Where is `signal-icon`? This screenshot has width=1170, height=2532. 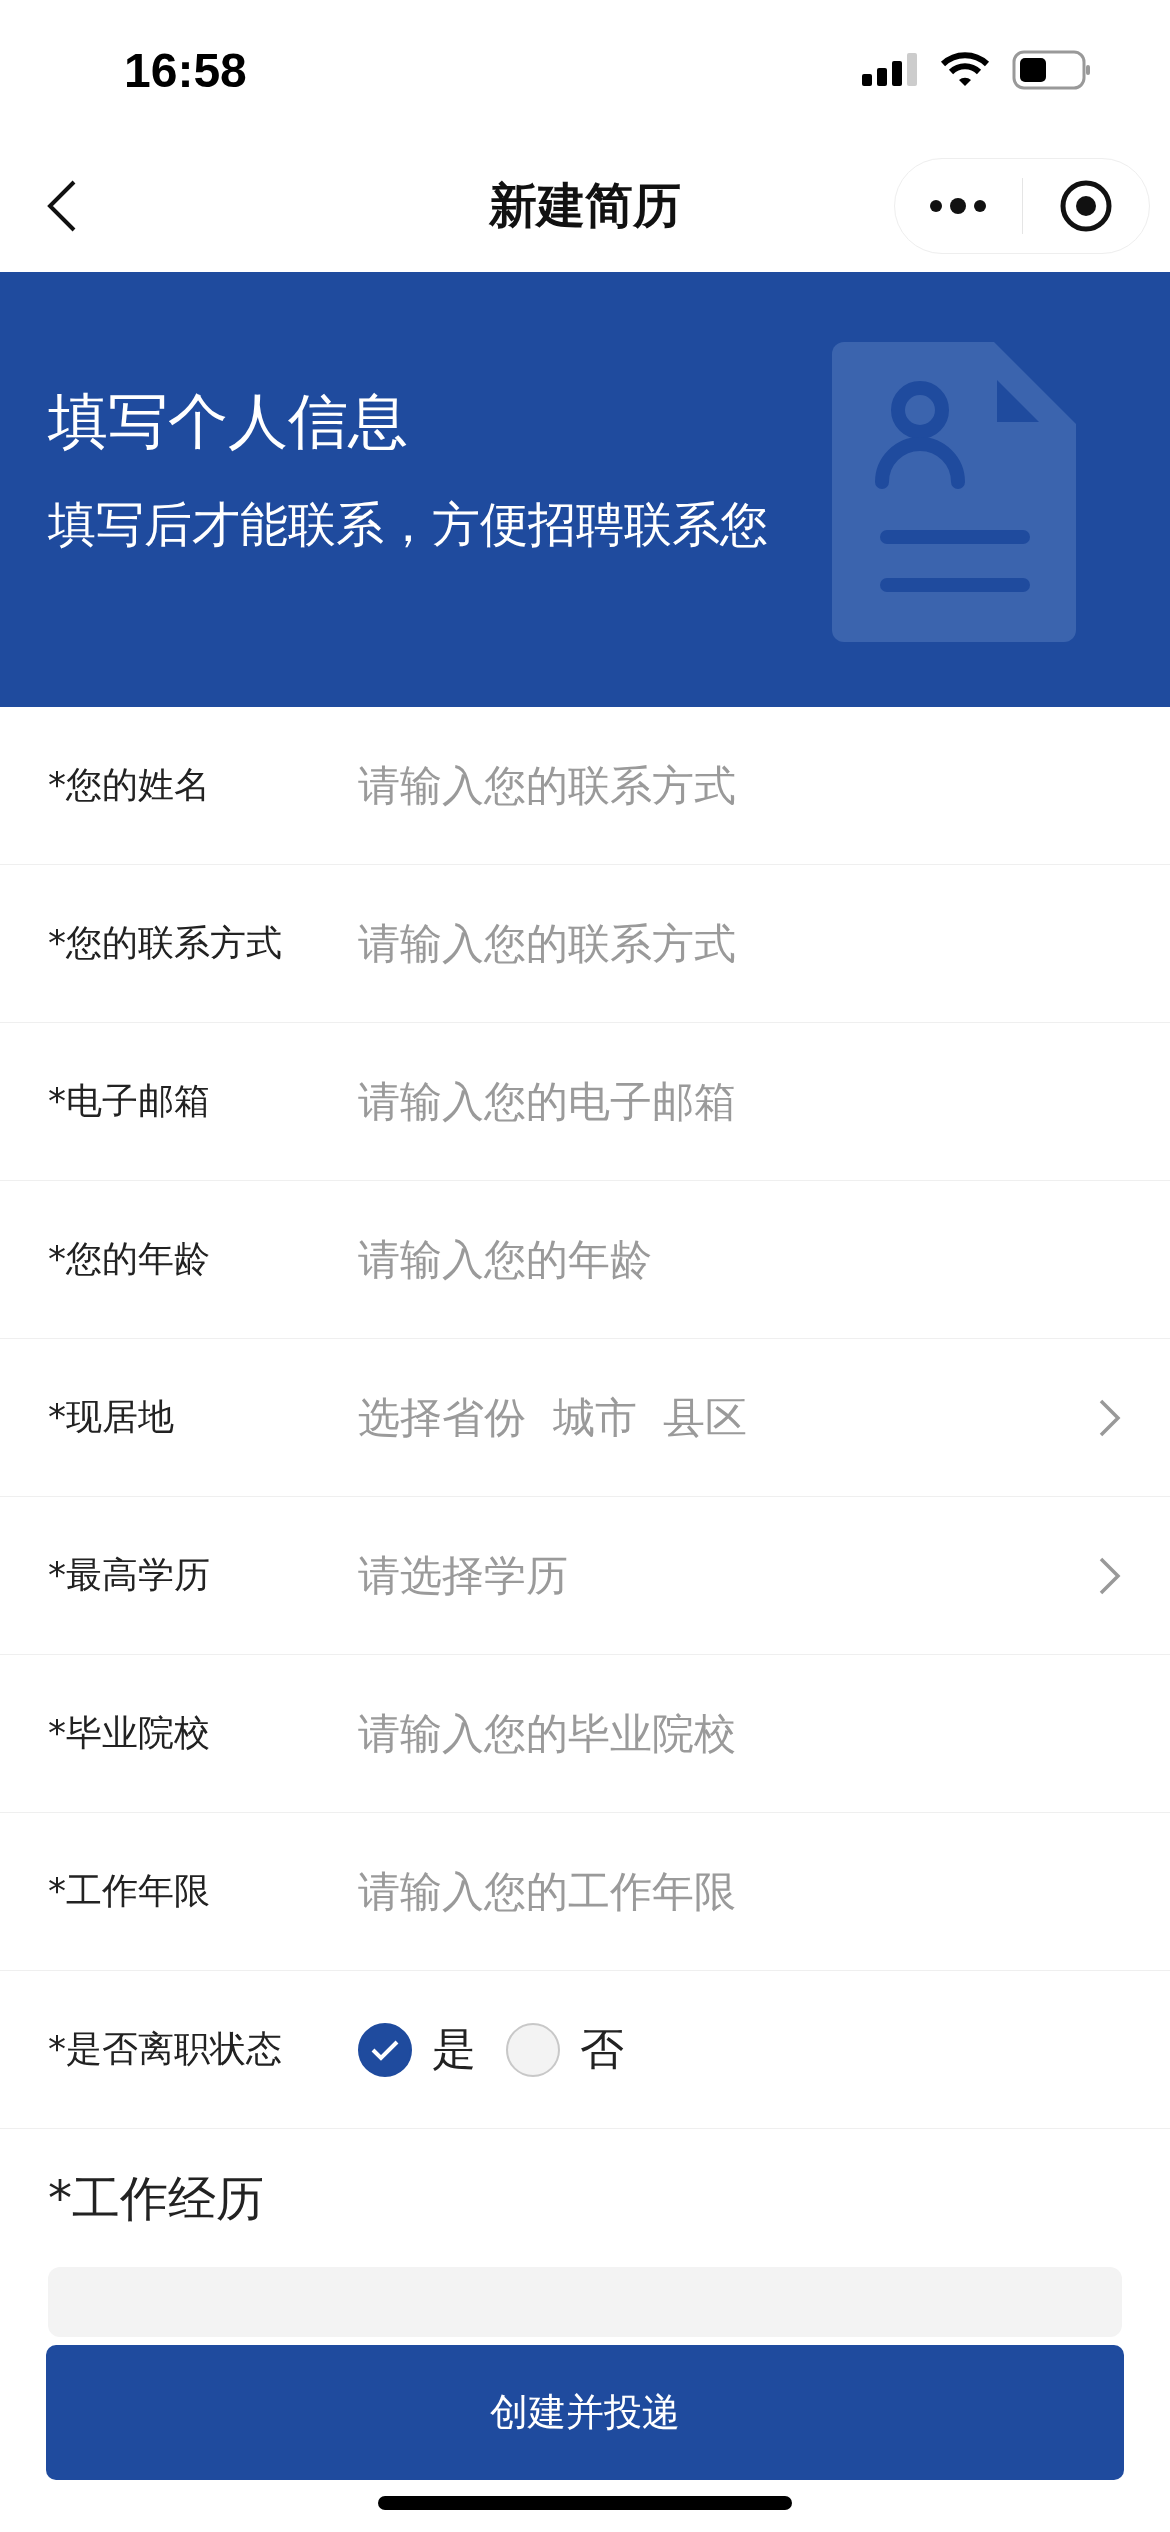 signal-icon is located at coordinates (890, 70).